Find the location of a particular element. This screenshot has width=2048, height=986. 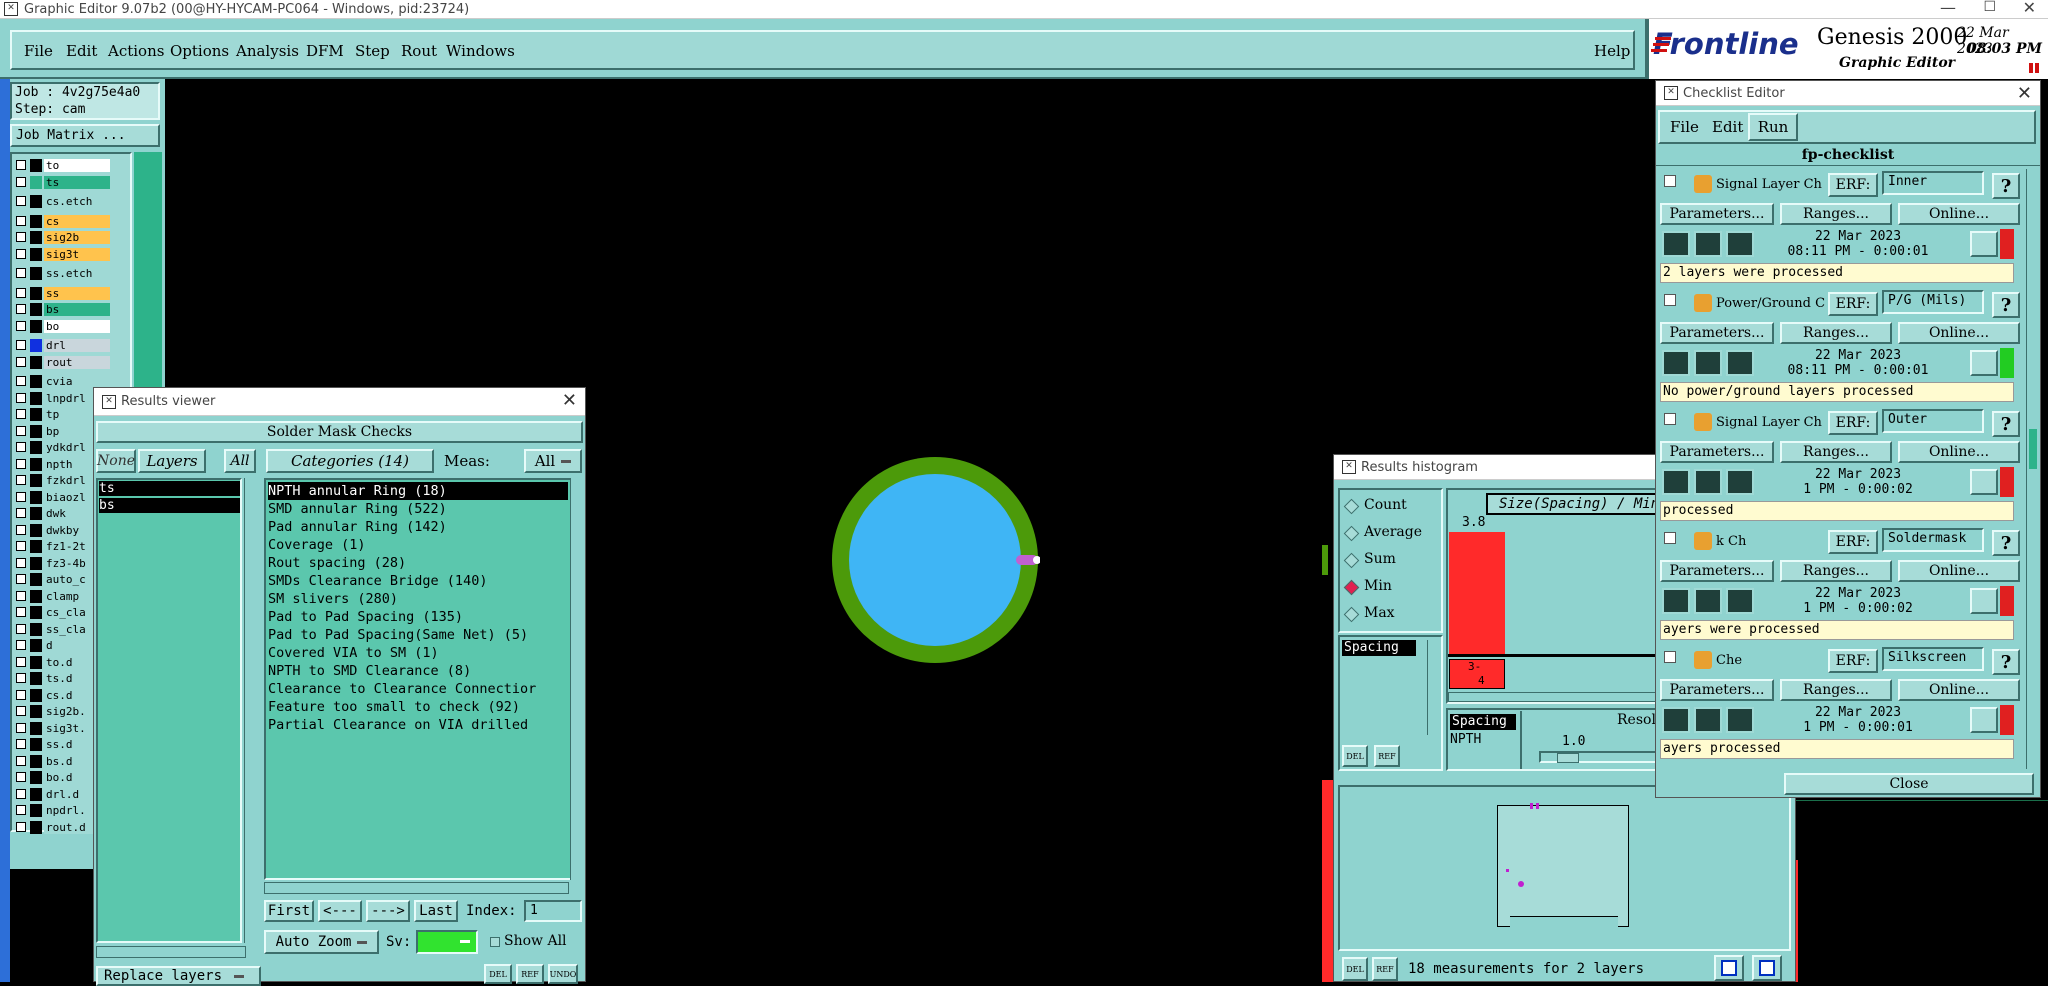

ref-button: REF is located at coordinates (530, 974).